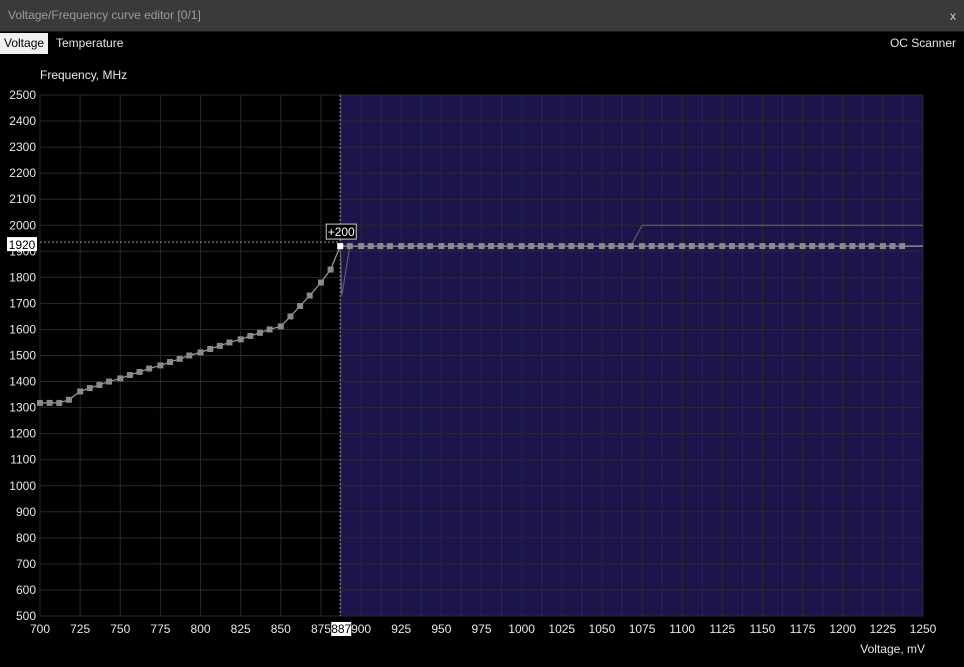 This screenshot has width=964, height=667. What do you see at coordinates (953, 16) in the screenshot?
I see `close-button: x` at bounding box center [953, 16].